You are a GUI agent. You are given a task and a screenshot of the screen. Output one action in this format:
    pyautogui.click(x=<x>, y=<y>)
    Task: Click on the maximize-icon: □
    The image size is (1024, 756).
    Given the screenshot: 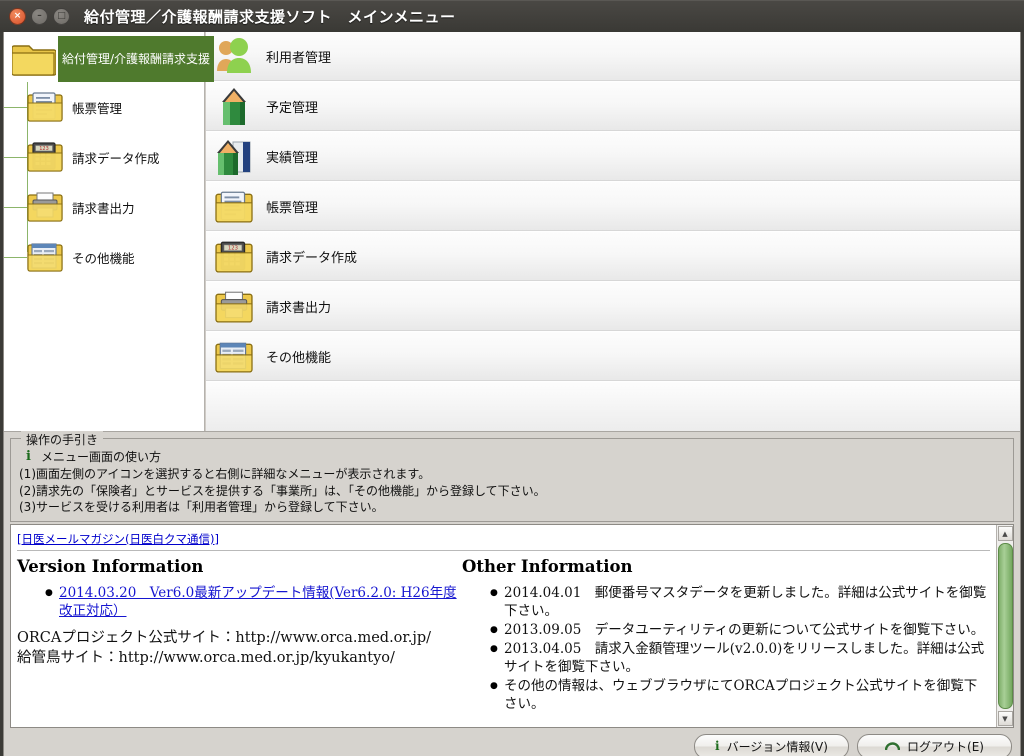 What is the action you would take?
    pyautogui.click(x=61, y=16)
    